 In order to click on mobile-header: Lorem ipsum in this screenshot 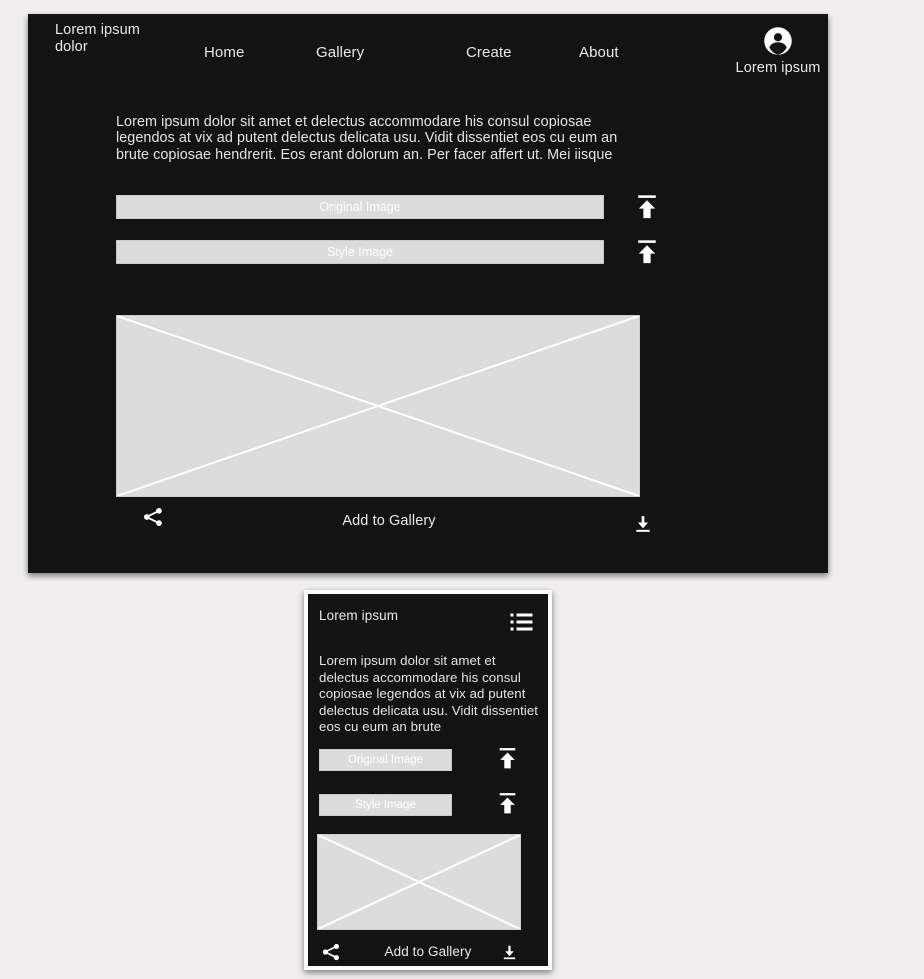, I will do `click(428, 619)`.